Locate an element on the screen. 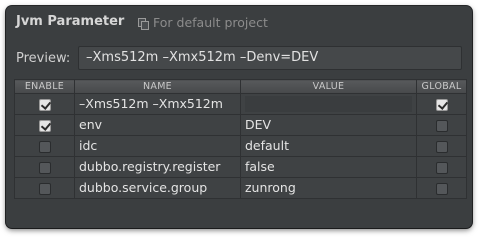  preview-label: Preview: is located at coordinates (43, 58).